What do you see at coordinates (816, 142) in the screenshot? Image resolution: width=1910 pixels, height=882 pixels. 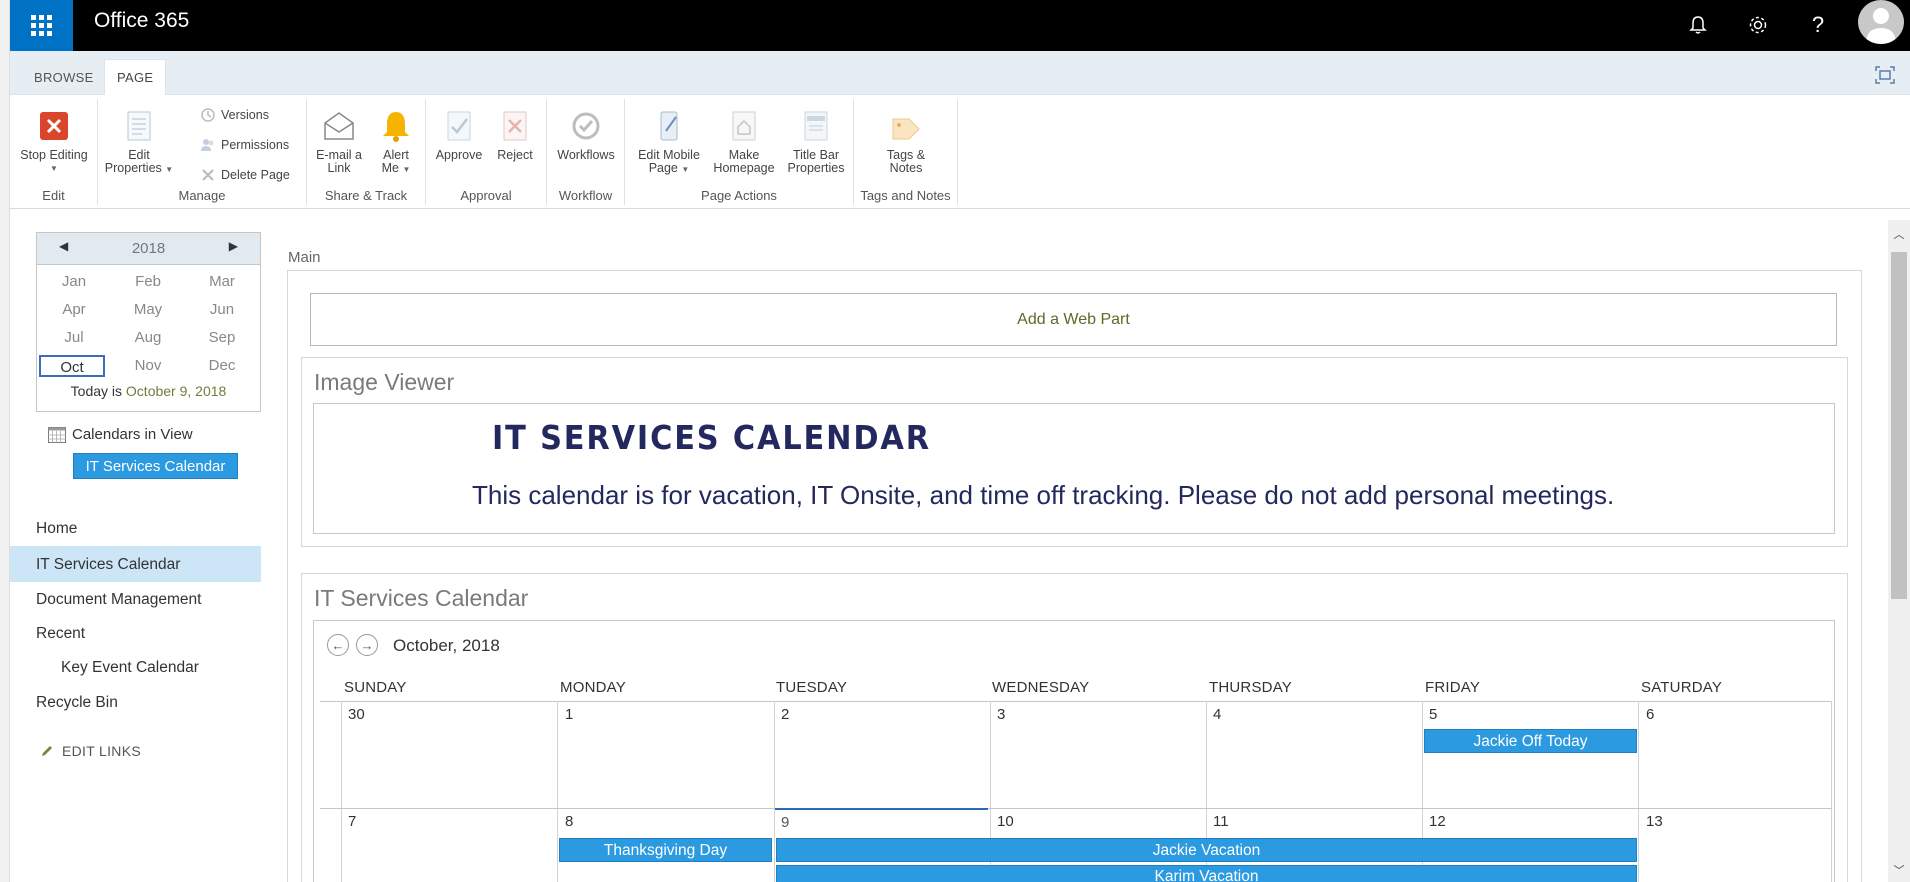 I see `title-bar-properties-button: Title Bar Properties` at bounding box center [816, 142].